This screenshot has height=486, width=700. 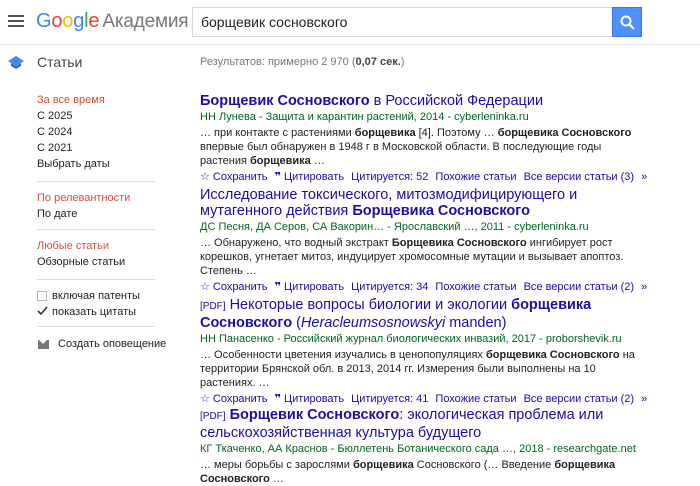 What do you see at coordinates (68, 21) in the screenshot?
I see `logo-google: Google` at bounding box center [68, 21].